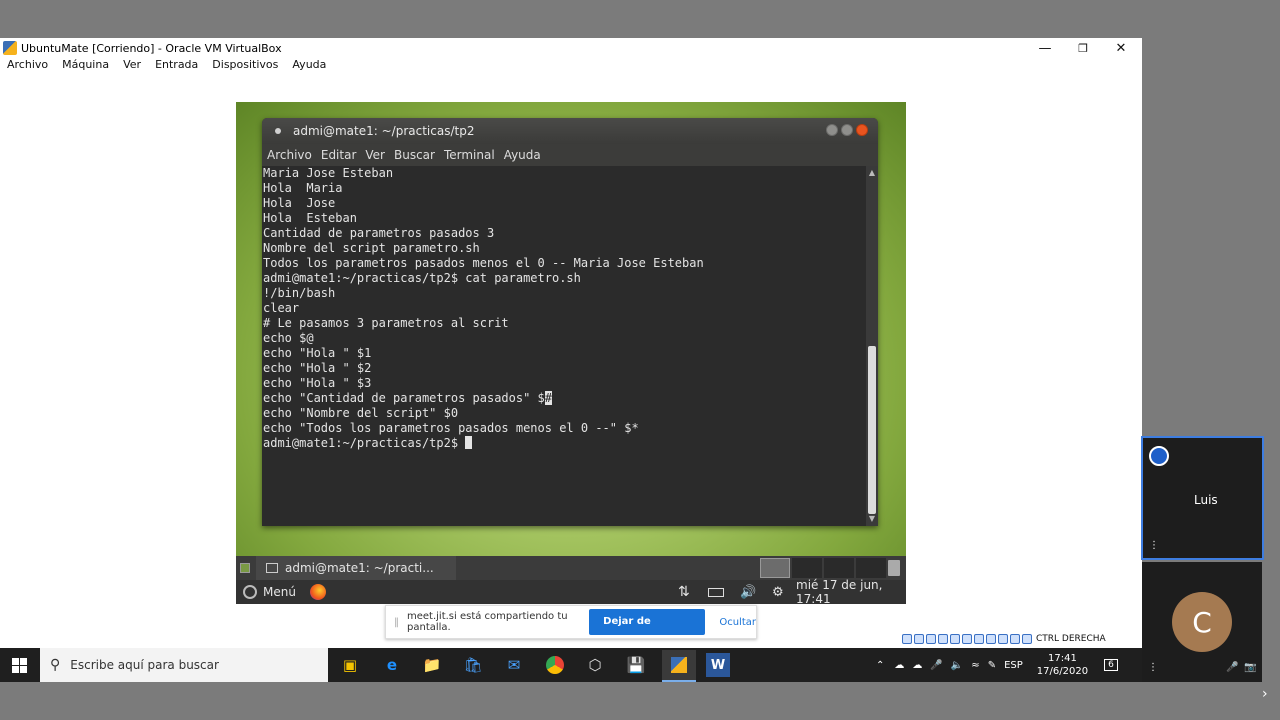 The height and width of the screenshot is (720, 1280). What do you see at coordinates (299, 203) in the screenshot?
I see `terminal-line: Hola Jose` at bounding box center [299, 203].